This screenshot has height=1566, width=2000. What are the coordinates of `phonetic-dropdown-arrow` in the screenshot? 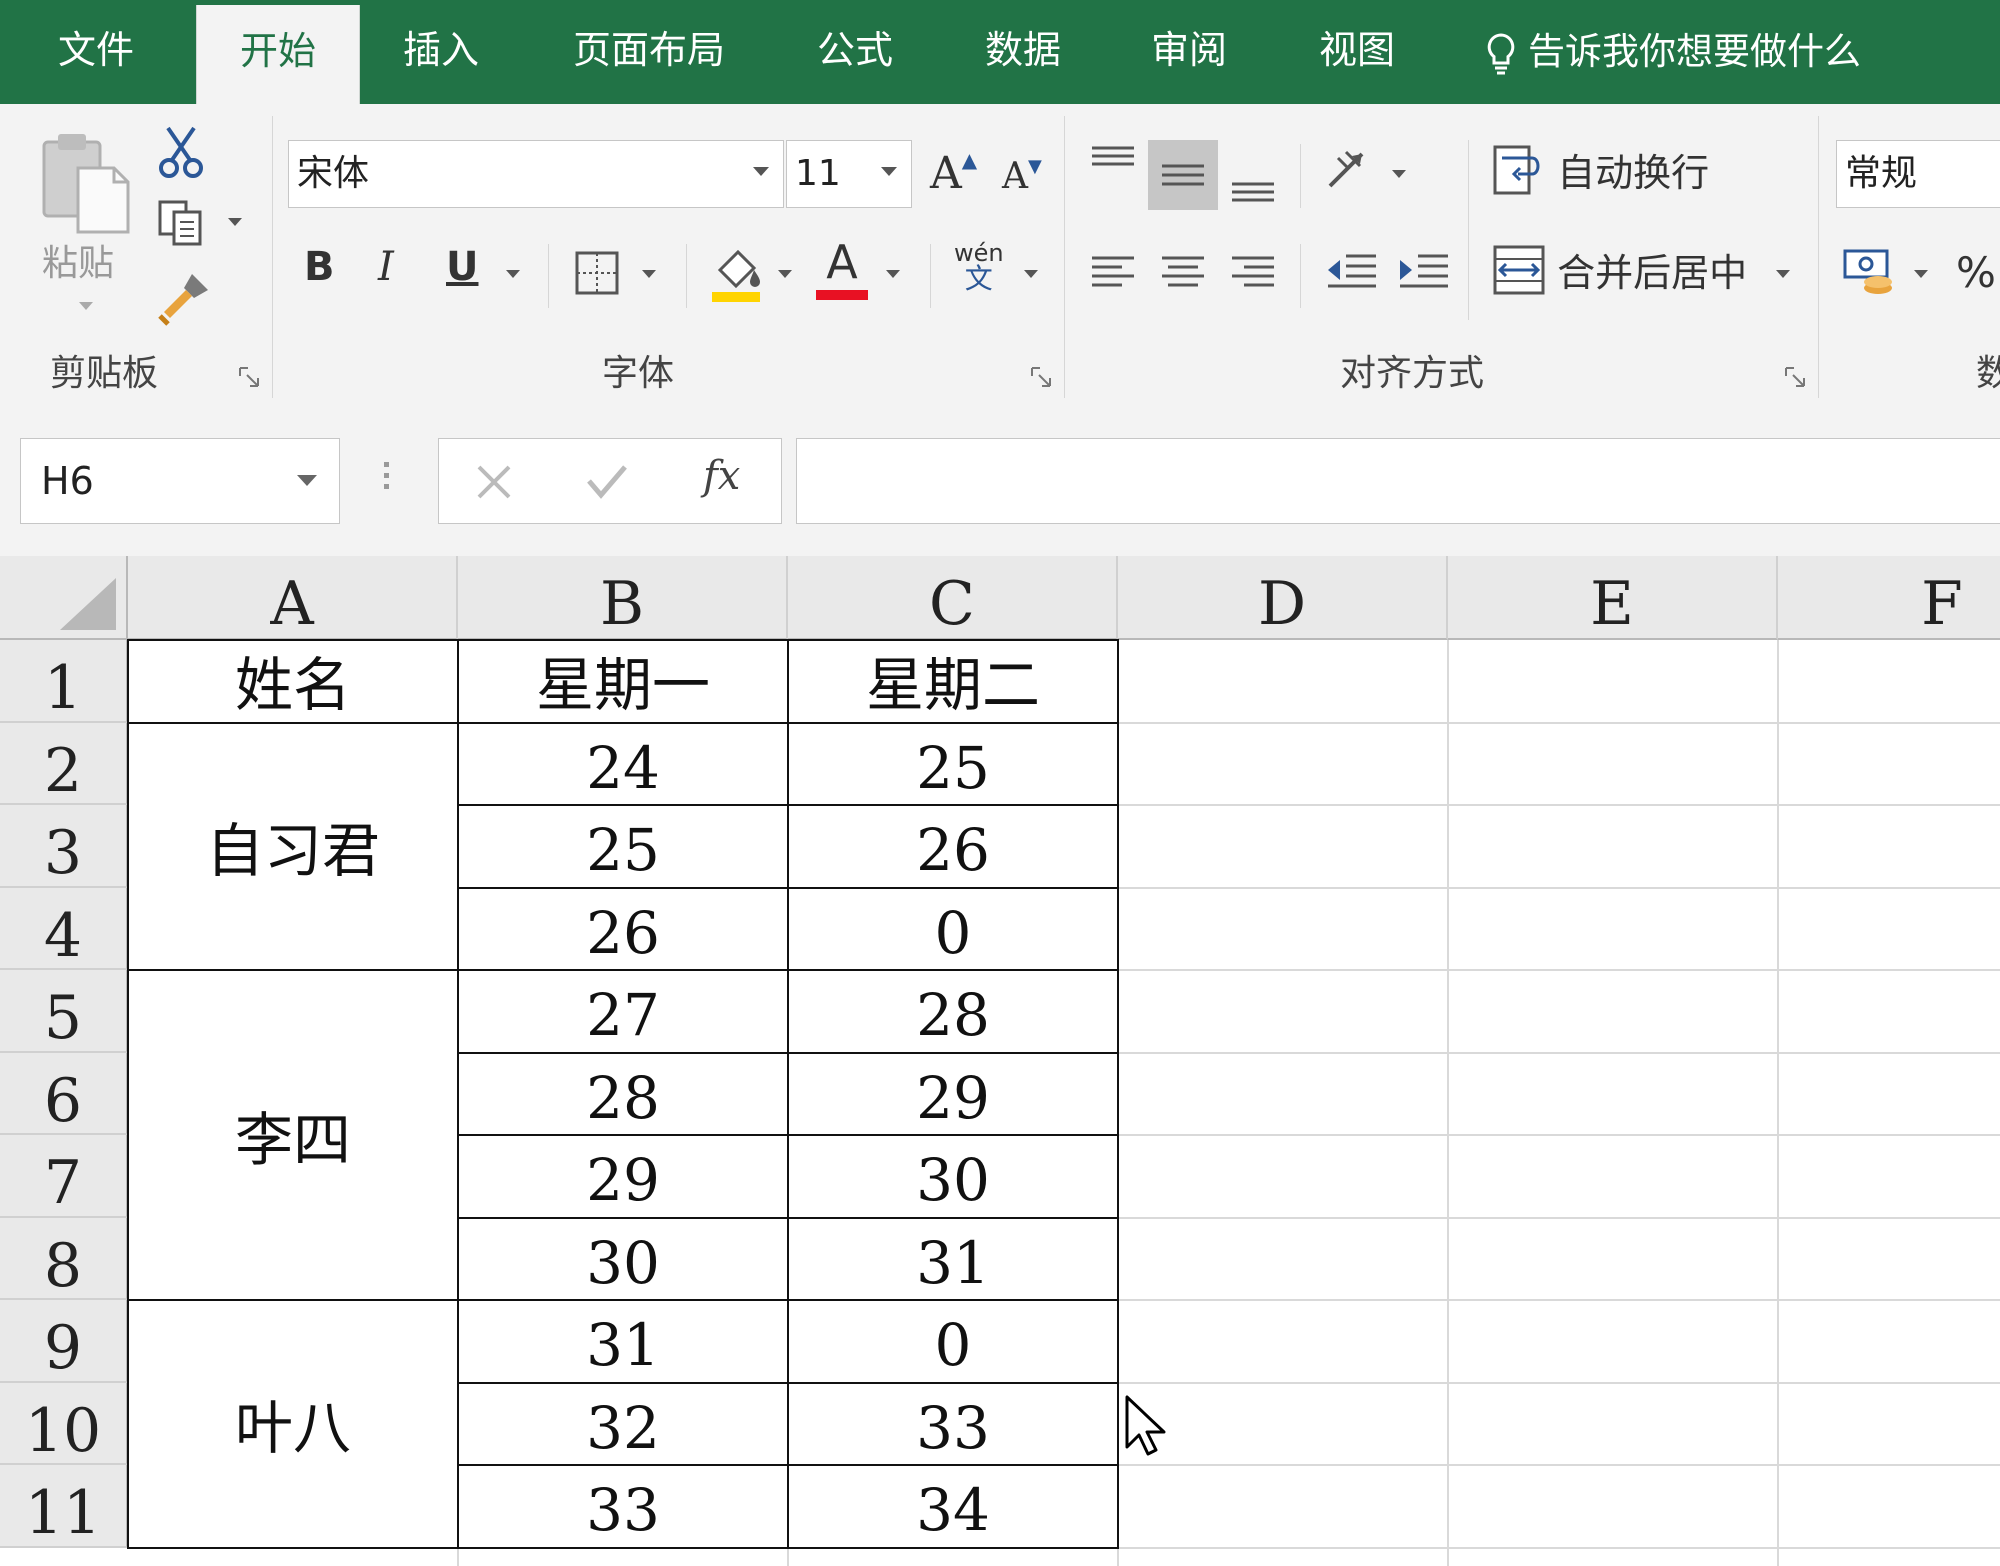 It's located at (1031, 274).